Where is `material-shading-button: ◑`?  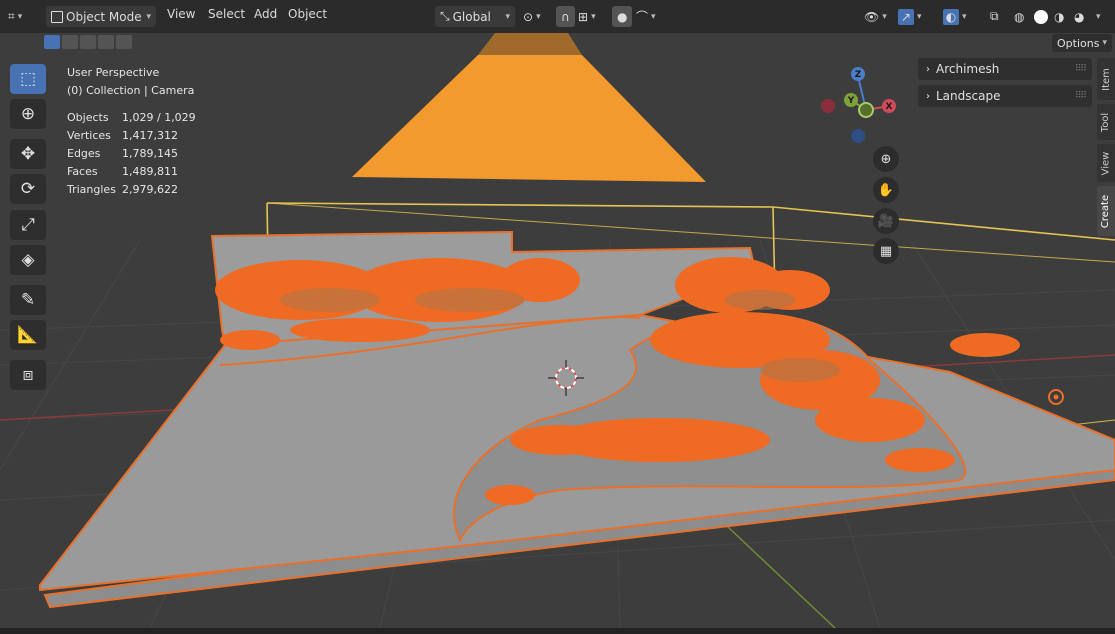 material-shading-button: ◑ is located at coordinates (1059, 16).